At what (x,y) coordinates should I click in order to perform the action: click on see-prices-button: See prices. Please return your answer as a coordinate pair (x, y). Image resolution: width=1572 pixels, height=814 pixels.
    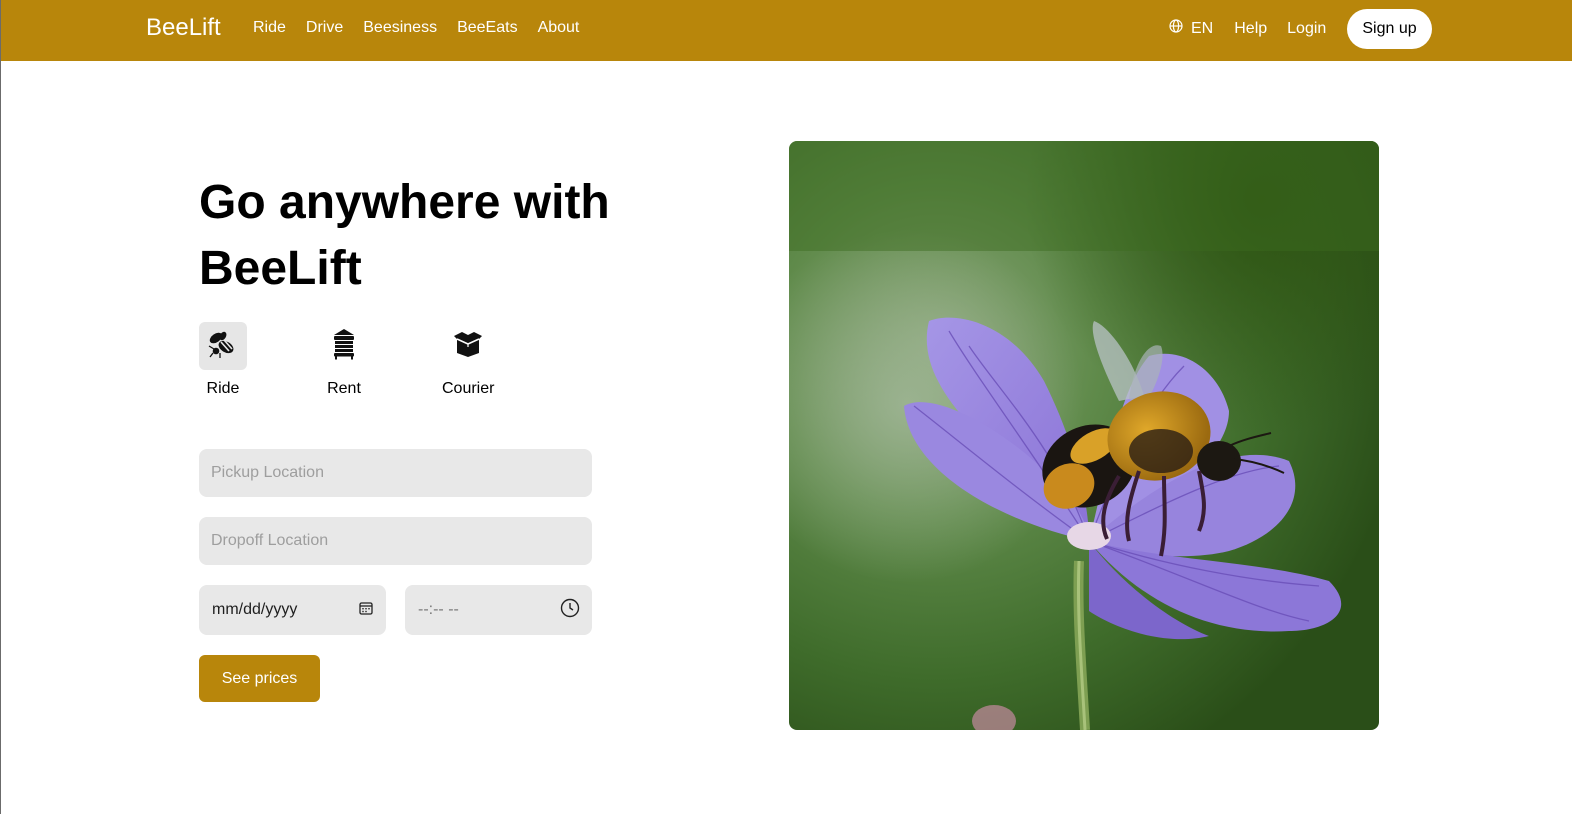
    Looking at the image, I should click on (259, 678).